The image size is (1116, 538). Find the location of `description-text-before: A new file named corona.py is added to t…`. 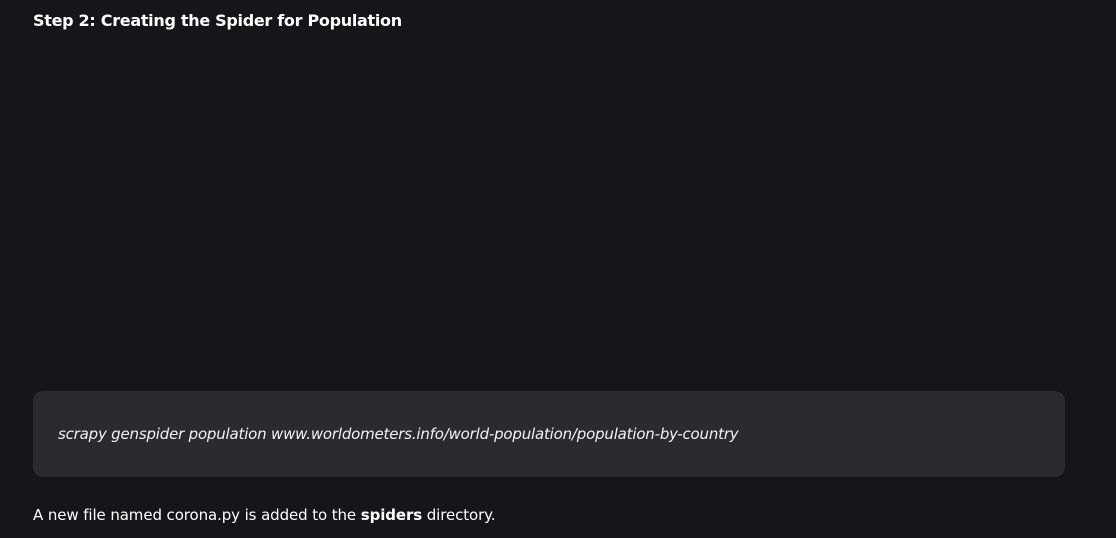

description-text-before: A new file named corona.py is added to t… is located at coordinates (197, 515).